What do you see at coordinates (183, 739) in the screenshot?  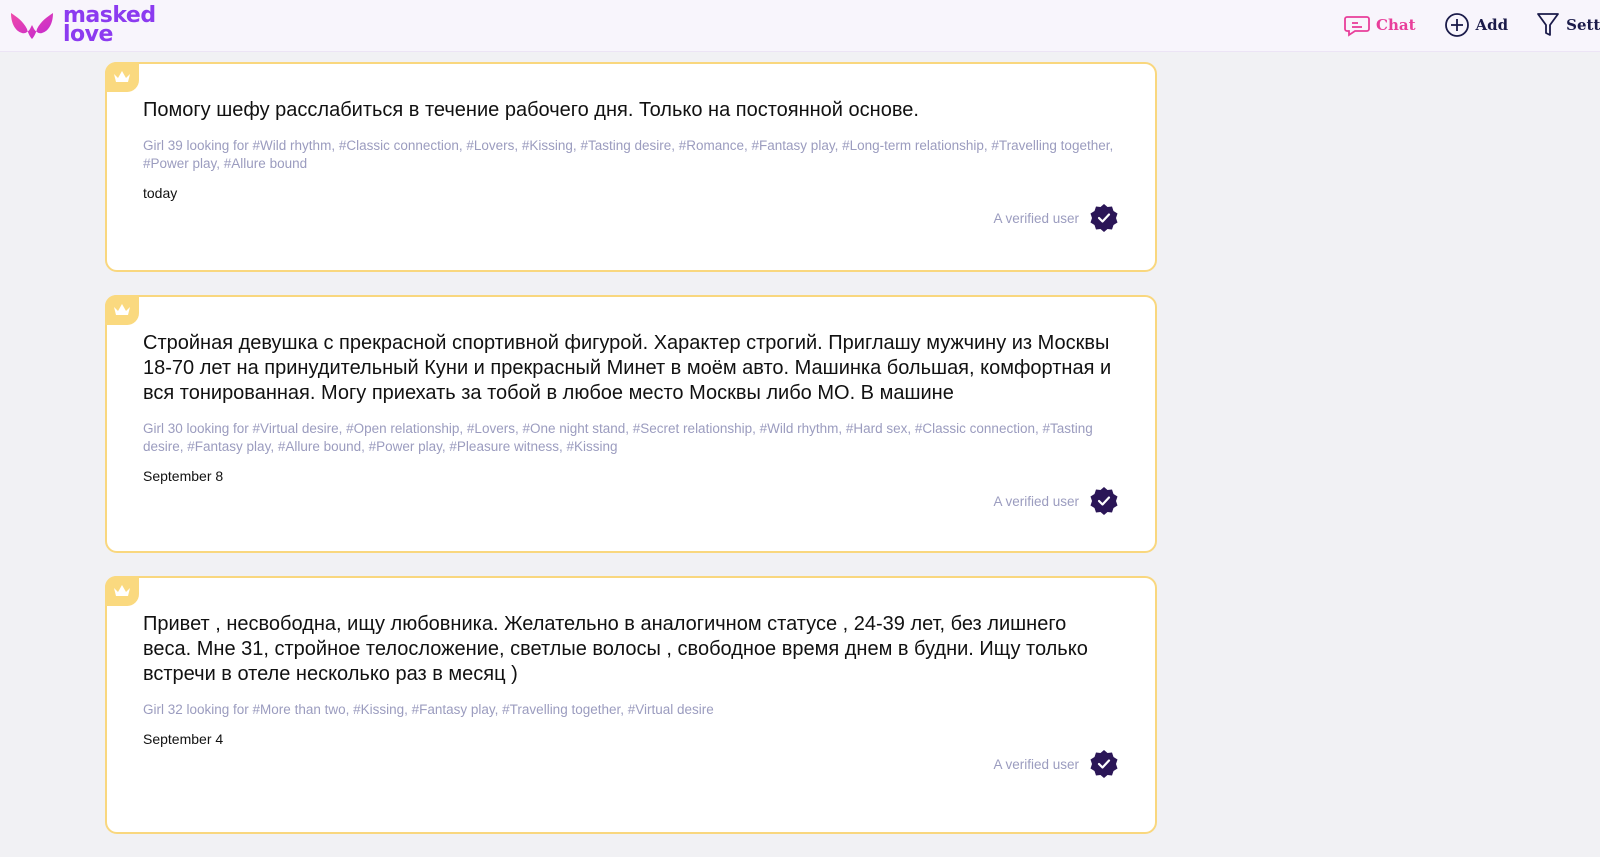 I see `listing-date: September 4` at bounding box center [183, 739].